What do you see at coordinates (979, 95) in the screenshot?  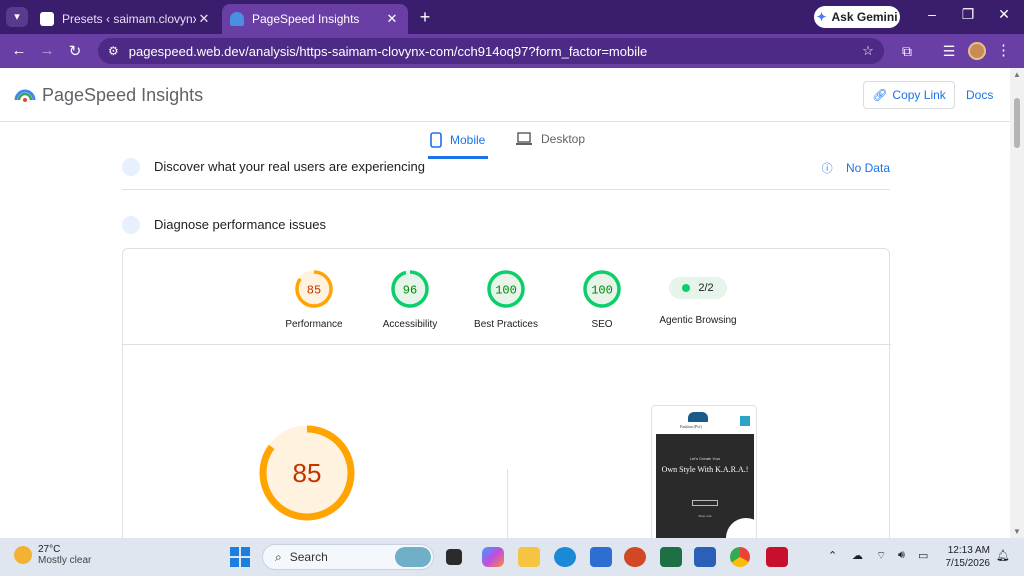 I see `docs-link: Docs` at bounding box center [979, 95].